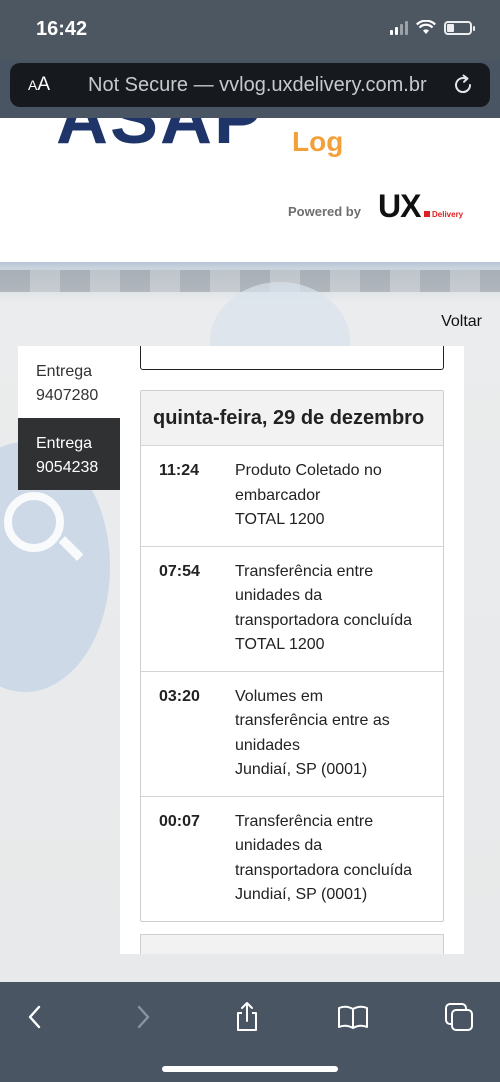  I want to click on asap-logo: ASAP, so click(160, 138).